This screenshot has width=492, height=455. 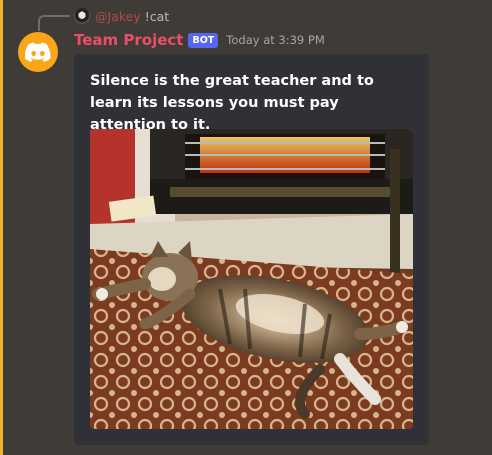 What do you see at coordinates (203, 40) in the screenshot?
I see `bot-tag-badge: BOT` at bounding box center [203, 40].